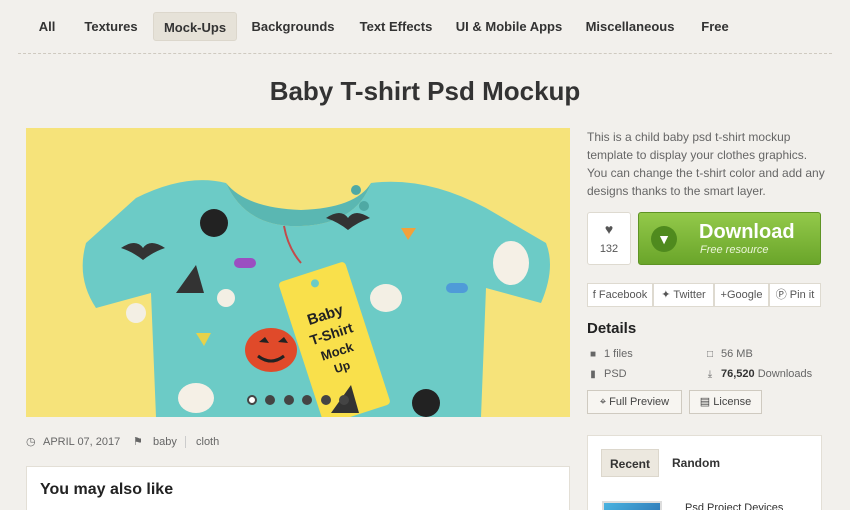 The width and height of the screenshot is (850, 510). I want to click on heart-icon: ♥, so click(609, 229).